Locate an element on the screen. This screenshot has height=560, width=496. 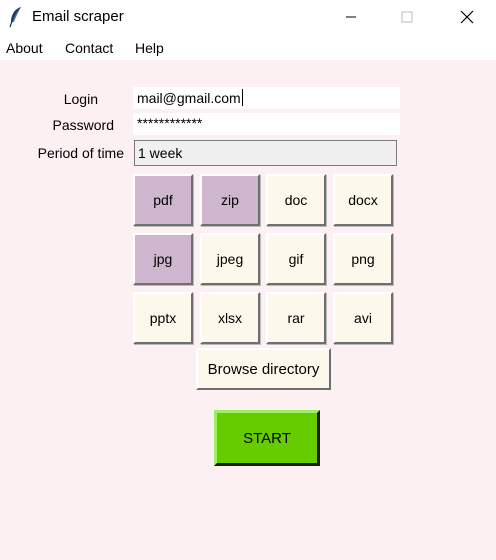
ext-button-png: png is located at coordinates (363, 259).